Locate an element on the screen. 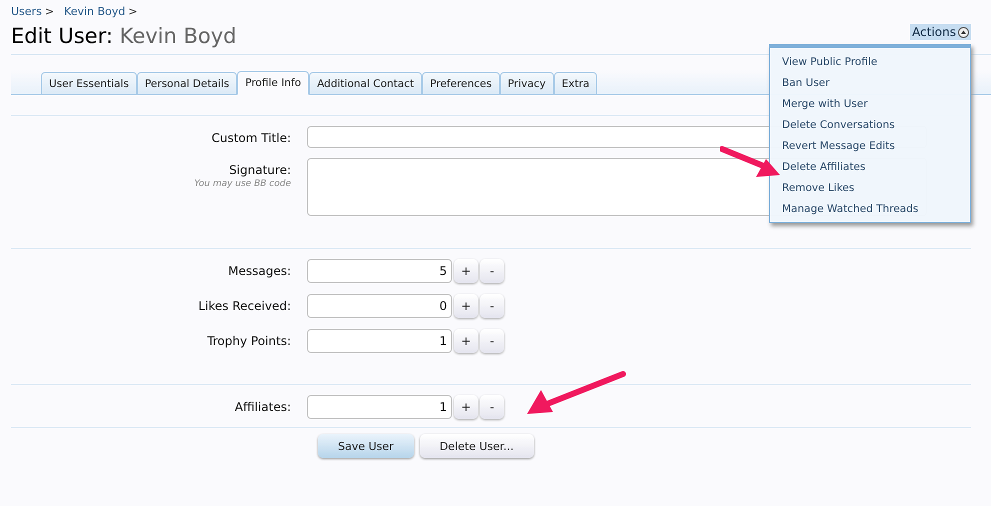 The height and width of the screenshot is (506, 991). menu-item: Remove Likes is located at coordinates (870, 188).